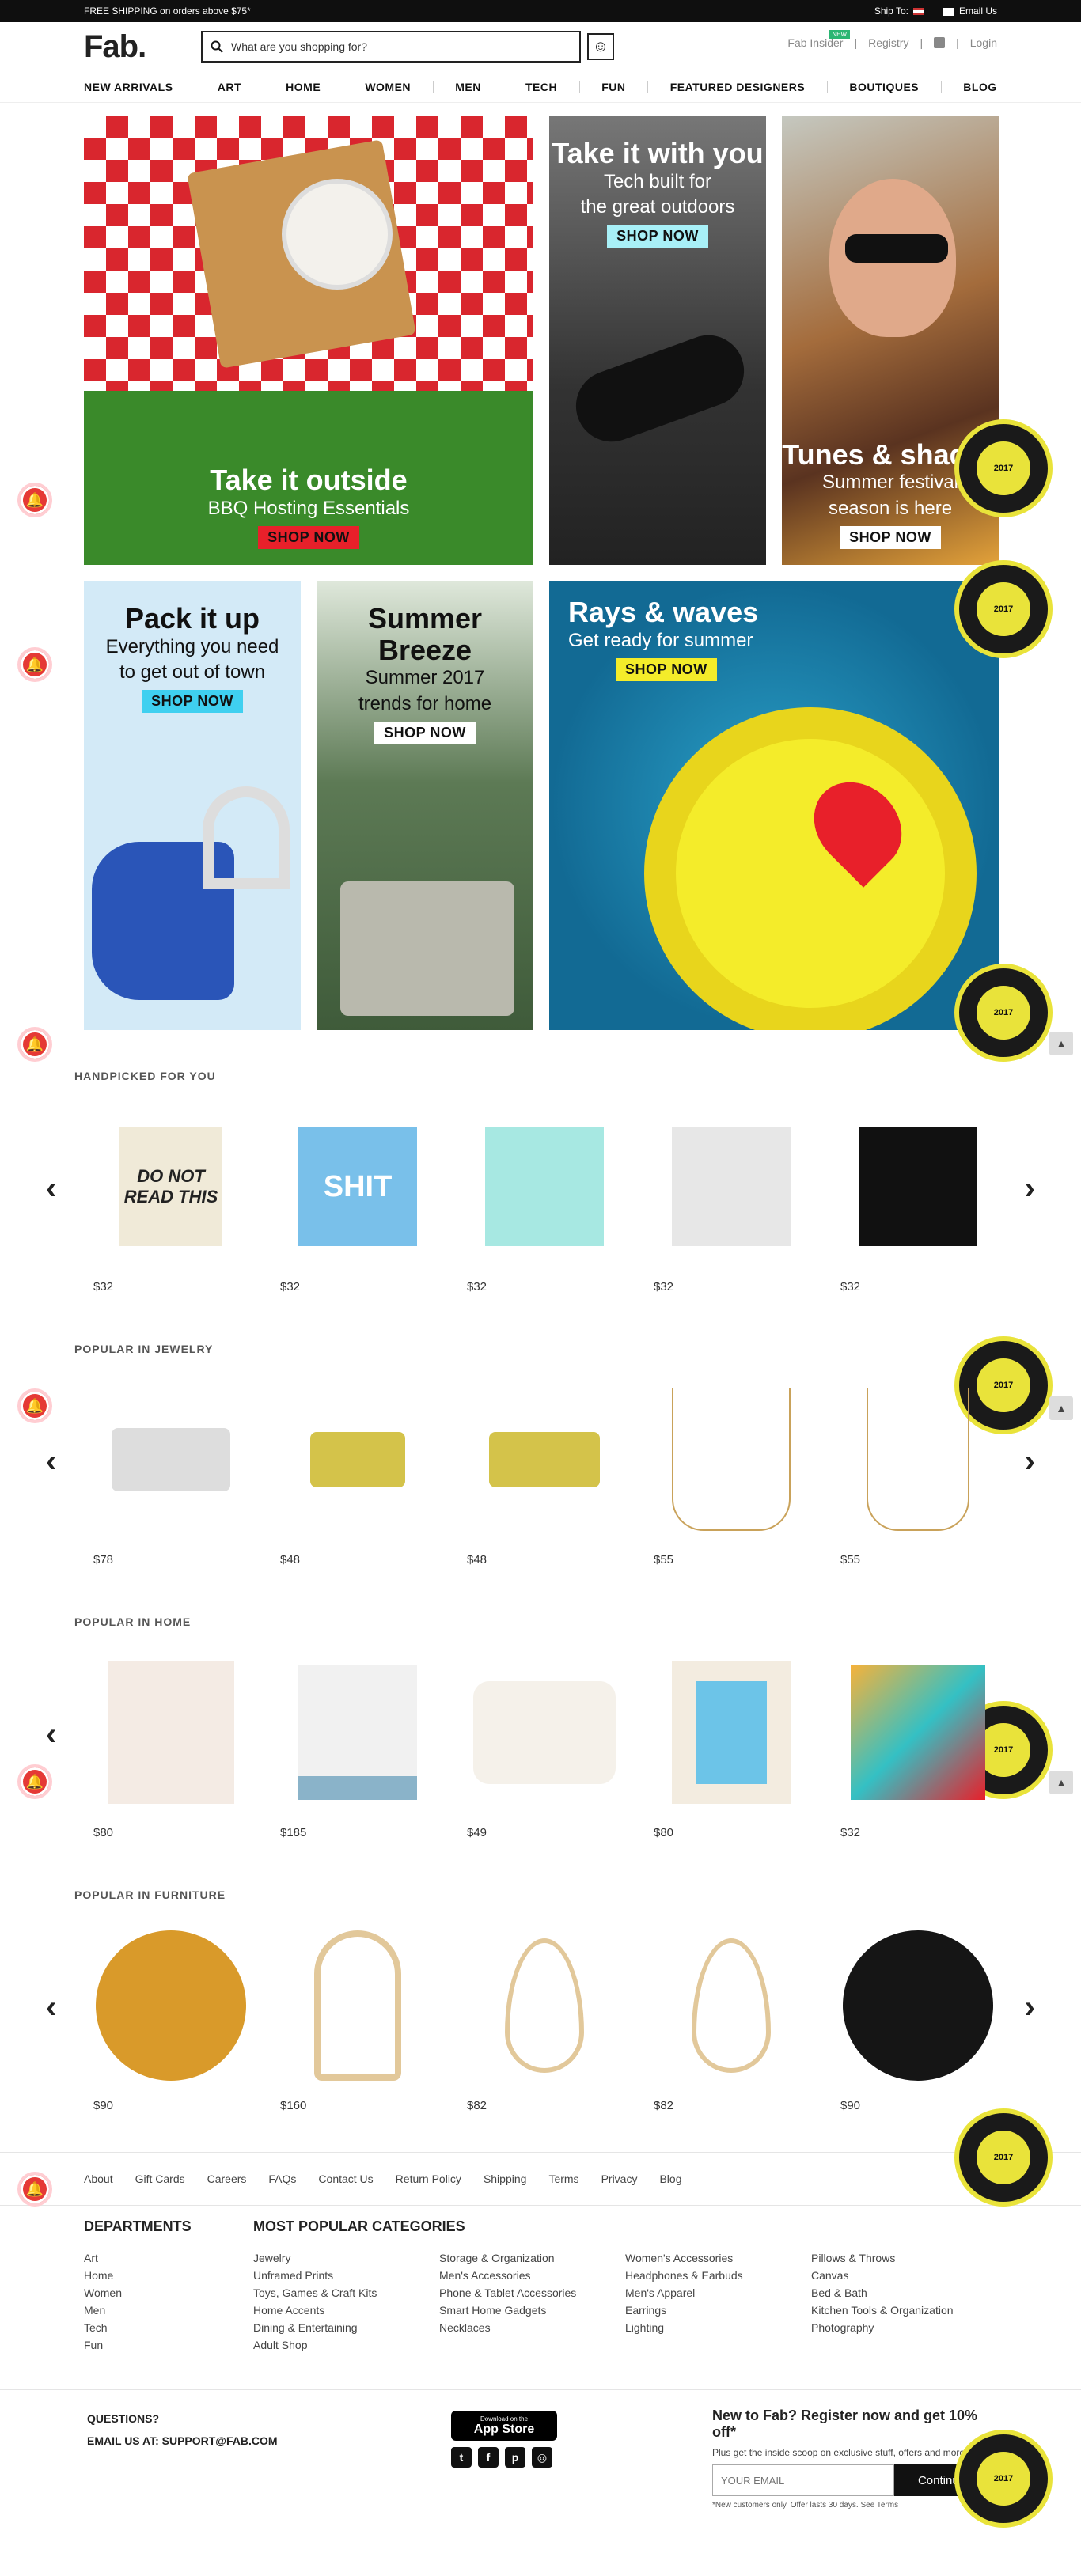 The image size is (1081, 2576). What do you see at coordinates (139, 47) in the screenshot?
I see `fab-logo: Fab.` at bounding box center [139, 47].